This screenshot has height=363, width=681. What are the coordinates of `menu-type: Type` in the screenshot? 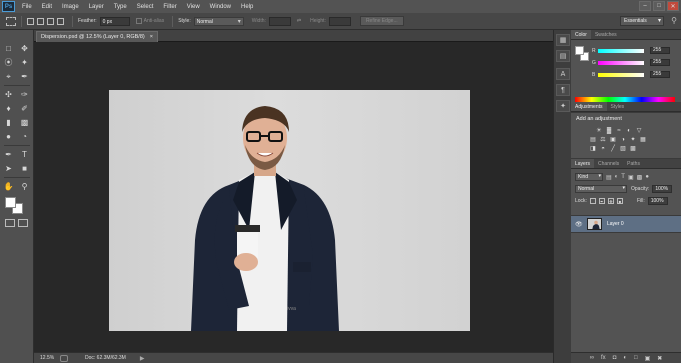 It's located at (120, 7).